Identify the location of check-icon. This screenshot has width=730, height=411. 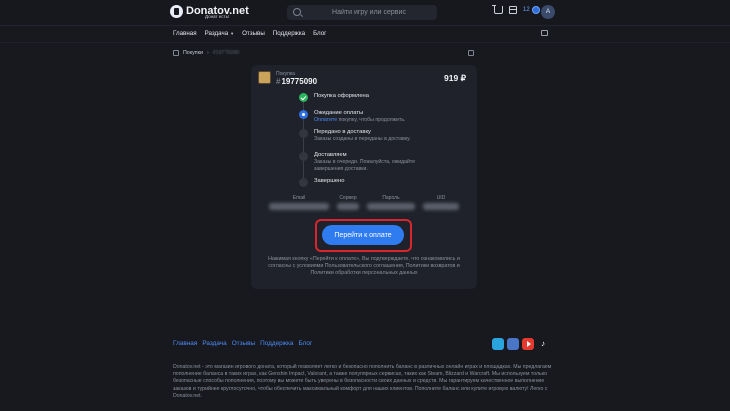
(303, 97).